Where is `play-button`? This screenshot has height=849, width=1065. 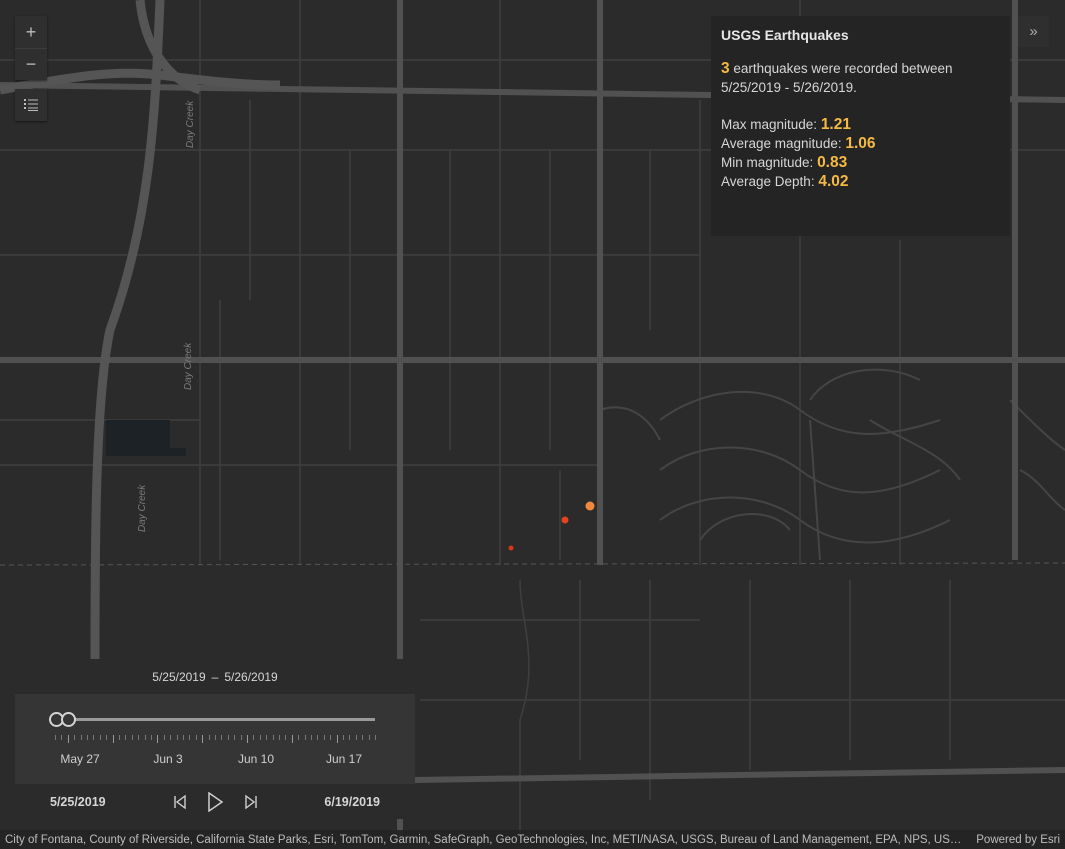 play-button is located at coordinates (215, 802).